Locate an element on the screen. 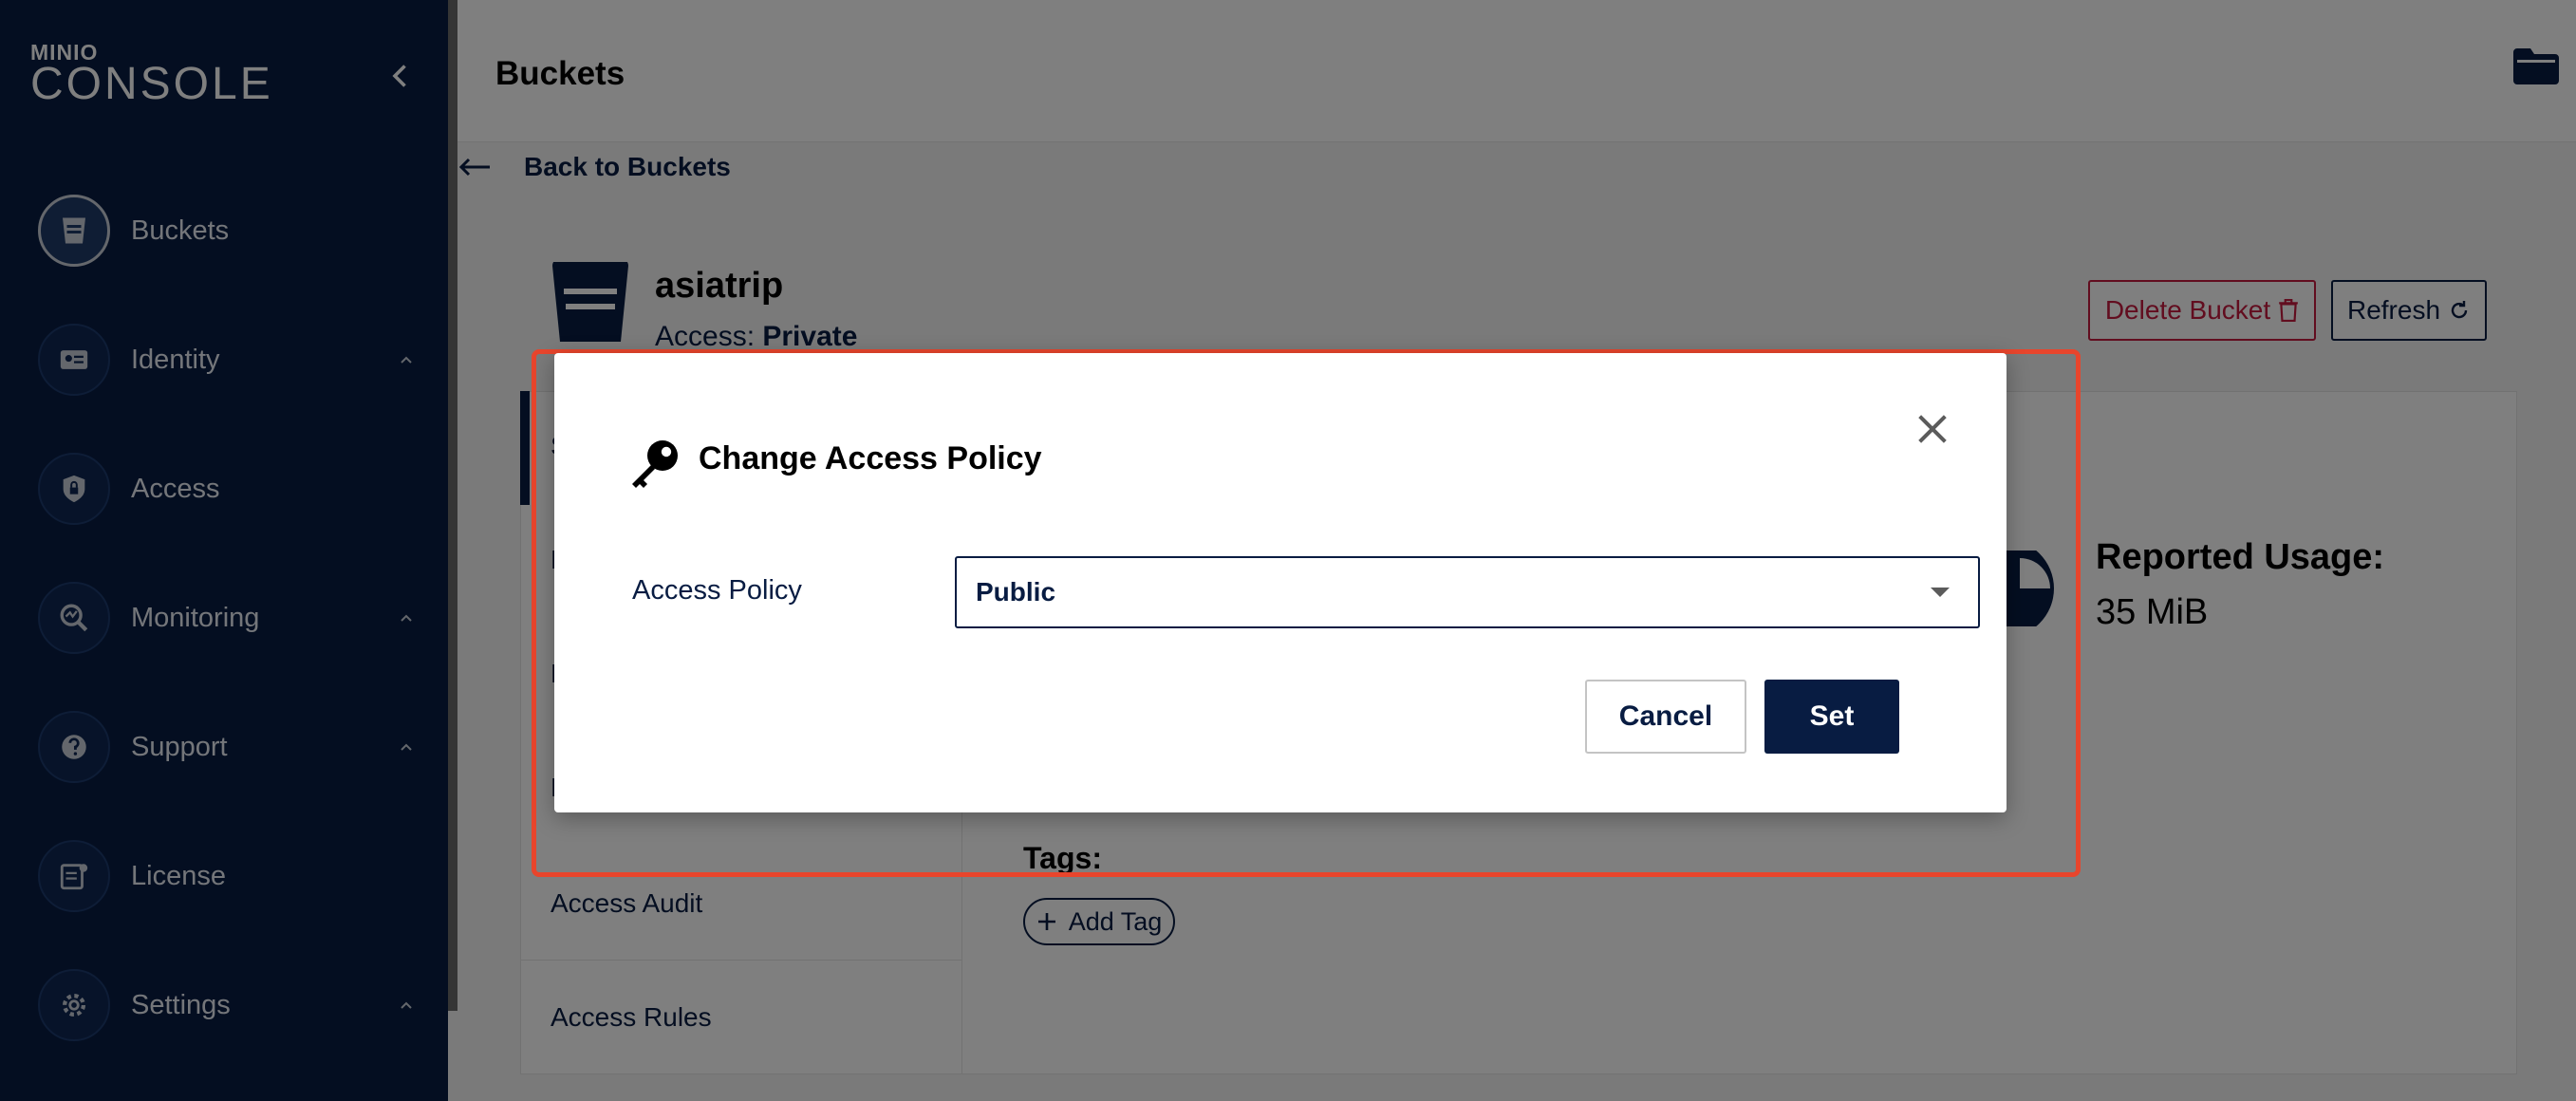 The image size is (2576, 1101). key-icon is located at coordinates (655, 464).